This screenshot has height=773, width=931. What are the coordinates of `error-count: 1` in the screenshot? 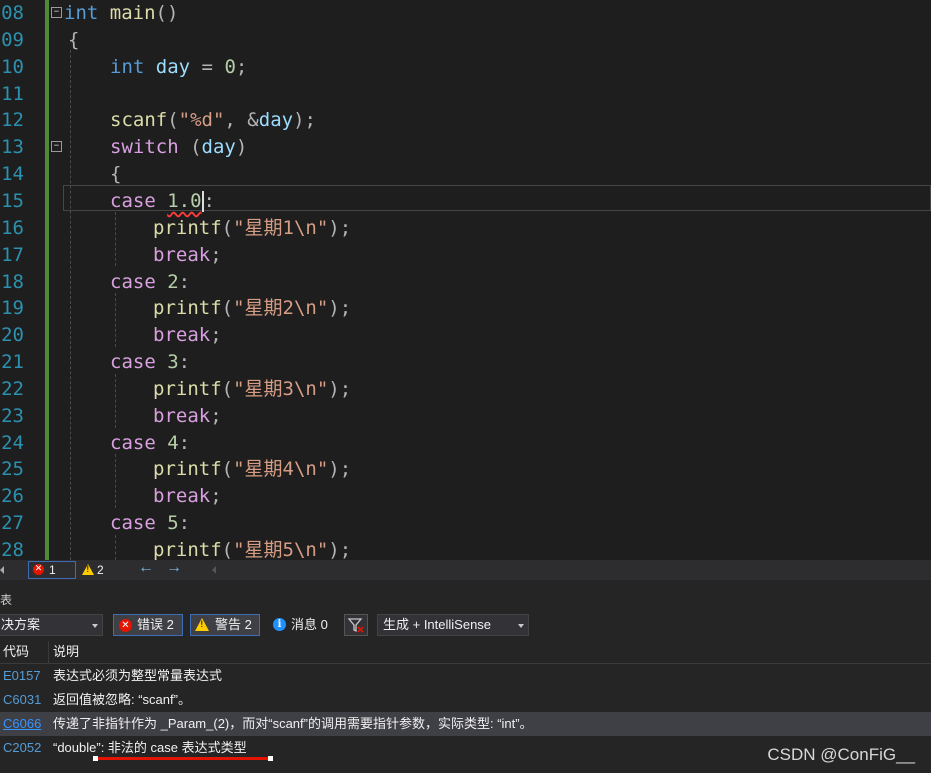 It's located at (52, 570).